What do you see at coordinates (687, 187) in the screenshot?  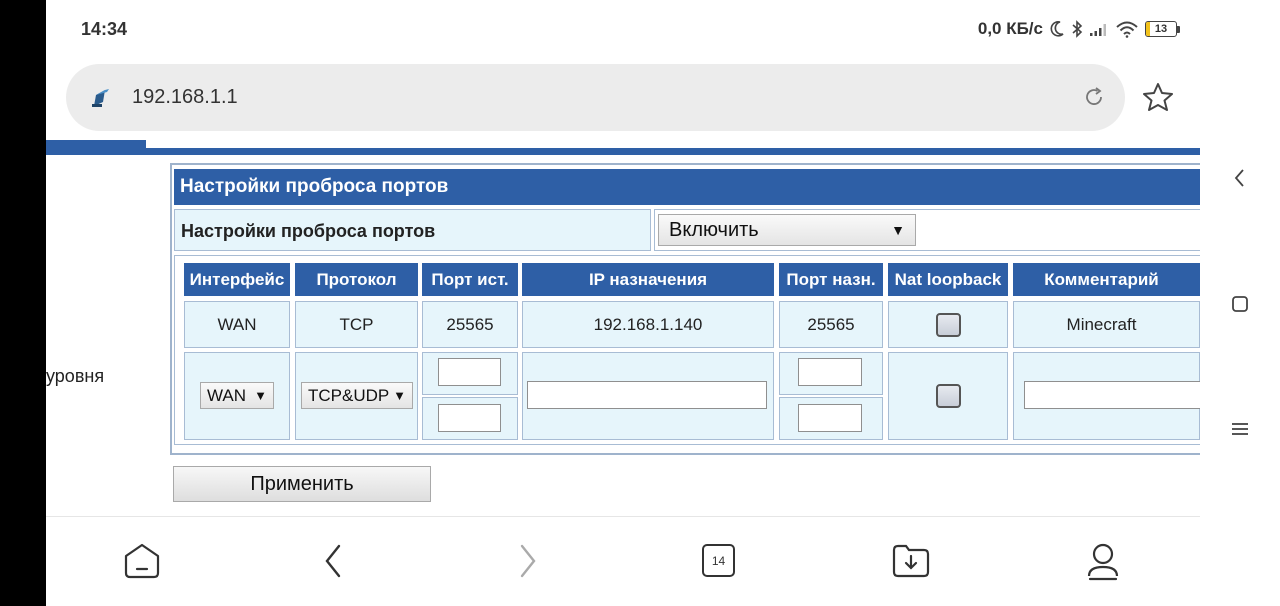 I see `section-title: Настройки проброса портов` at bounding box center [687, 187].